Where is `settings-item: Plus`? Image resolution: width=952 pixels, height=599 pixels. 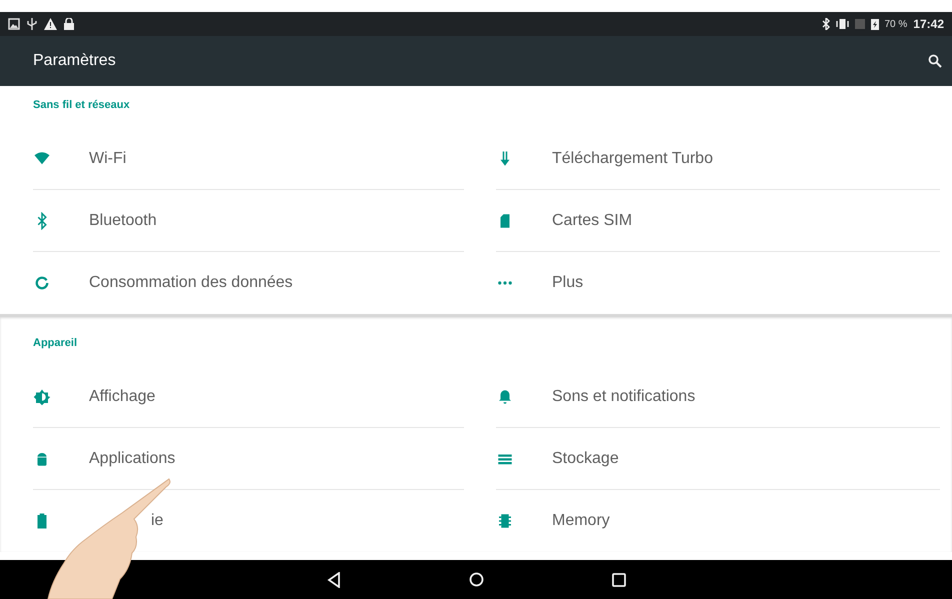
settings-item: Plus is located at coordinates (714, 283).